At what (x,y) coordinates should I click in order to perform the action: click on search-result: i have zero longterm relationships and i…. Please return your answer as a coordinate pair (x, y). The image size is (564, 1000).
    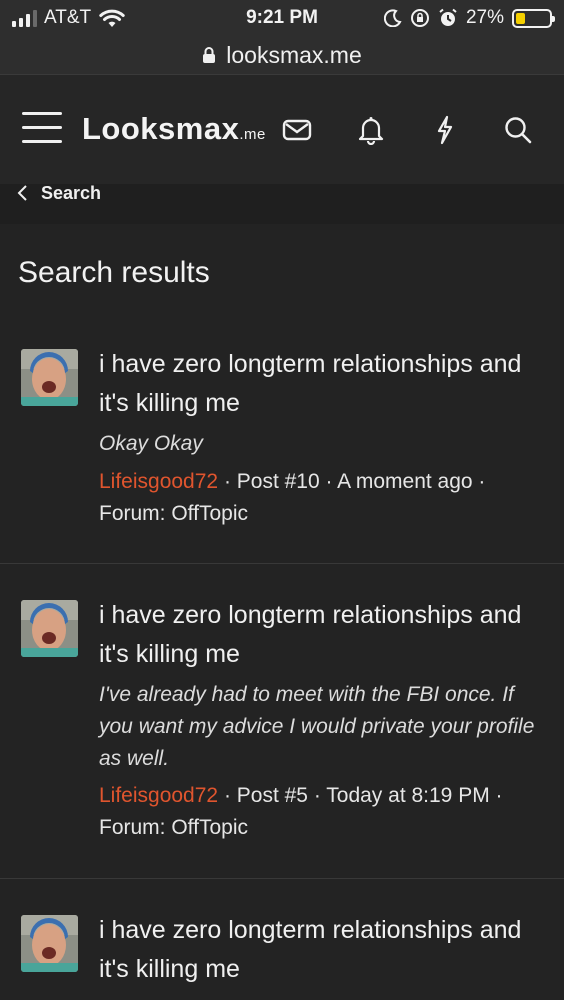
    Looking at the image, I should click on (282, 939).